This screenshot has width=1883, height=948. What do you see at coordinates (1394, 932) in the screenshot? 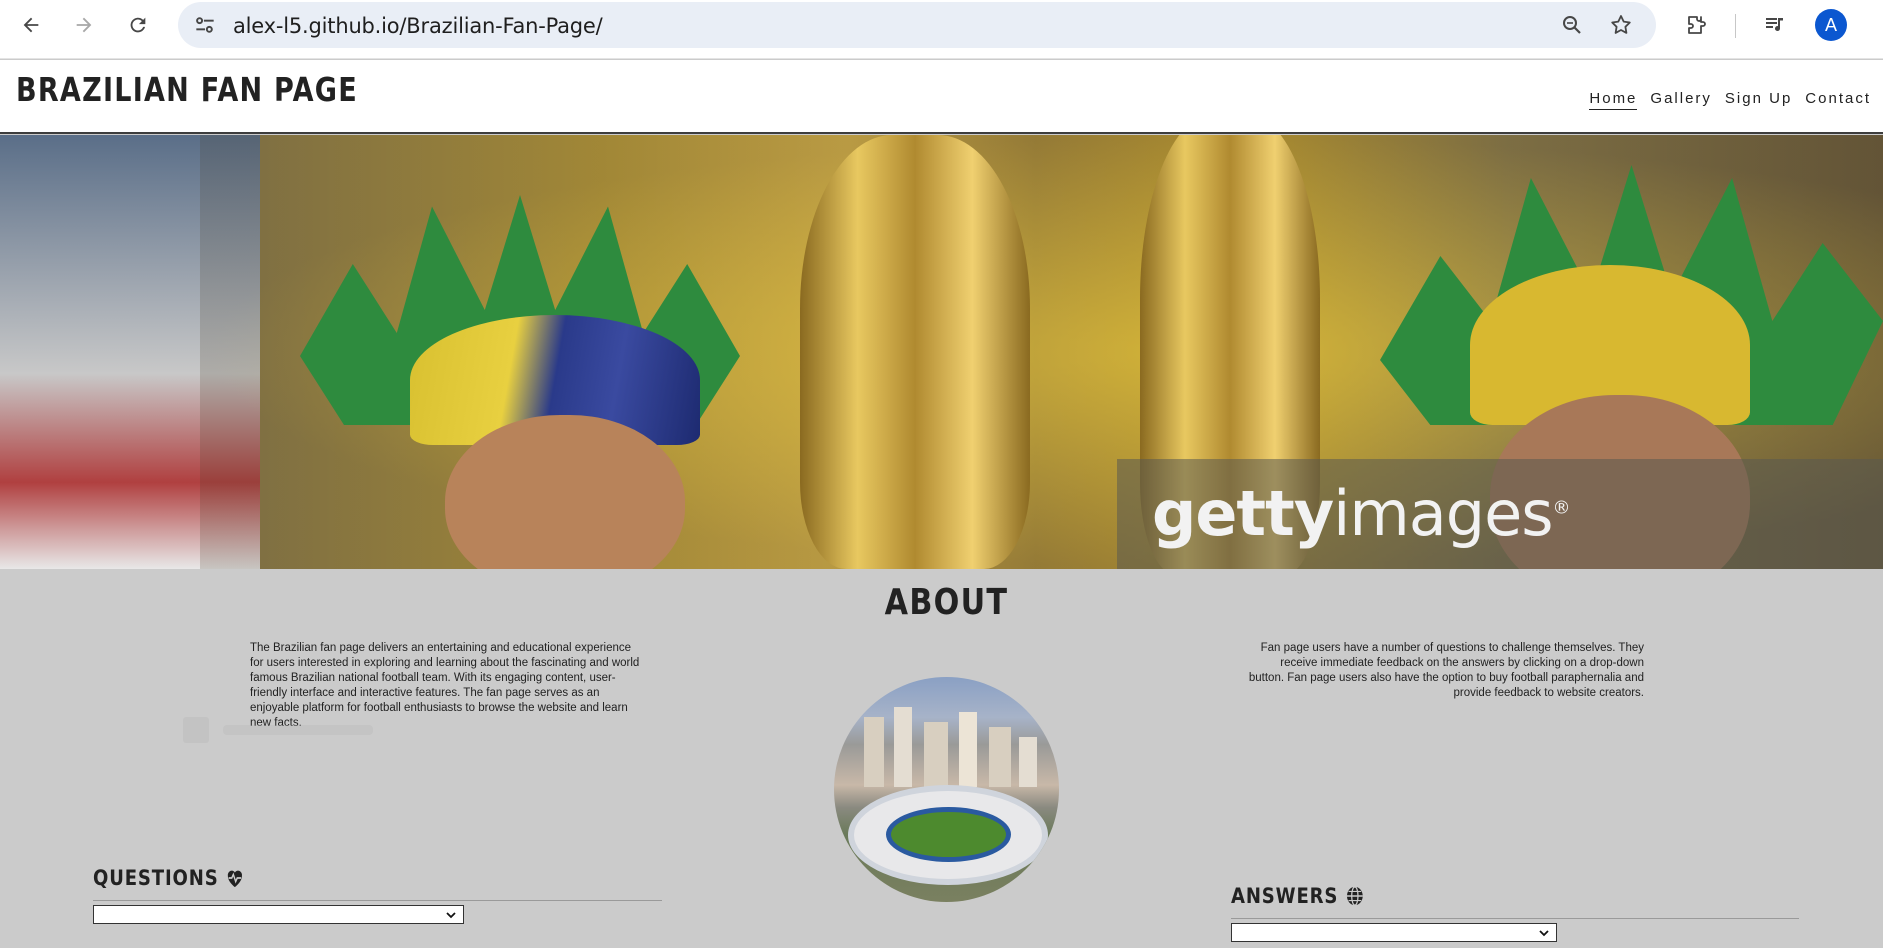
I see `answers-dropdown` at bounding box center [1394, 932].